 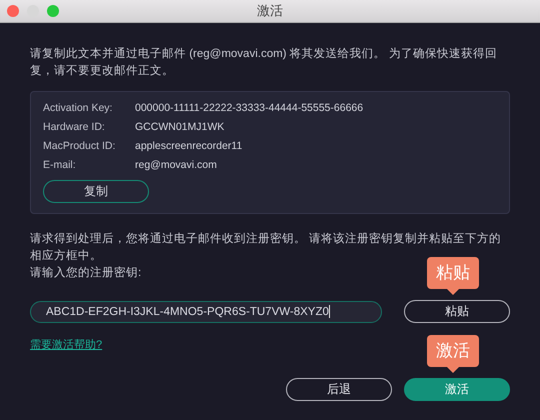 I want to click on key-field: ABC1D-EF2GH-I3JKL-4MNO5-PQR6S-TU7VW-8XYZ0, so click(x=206, y=311).